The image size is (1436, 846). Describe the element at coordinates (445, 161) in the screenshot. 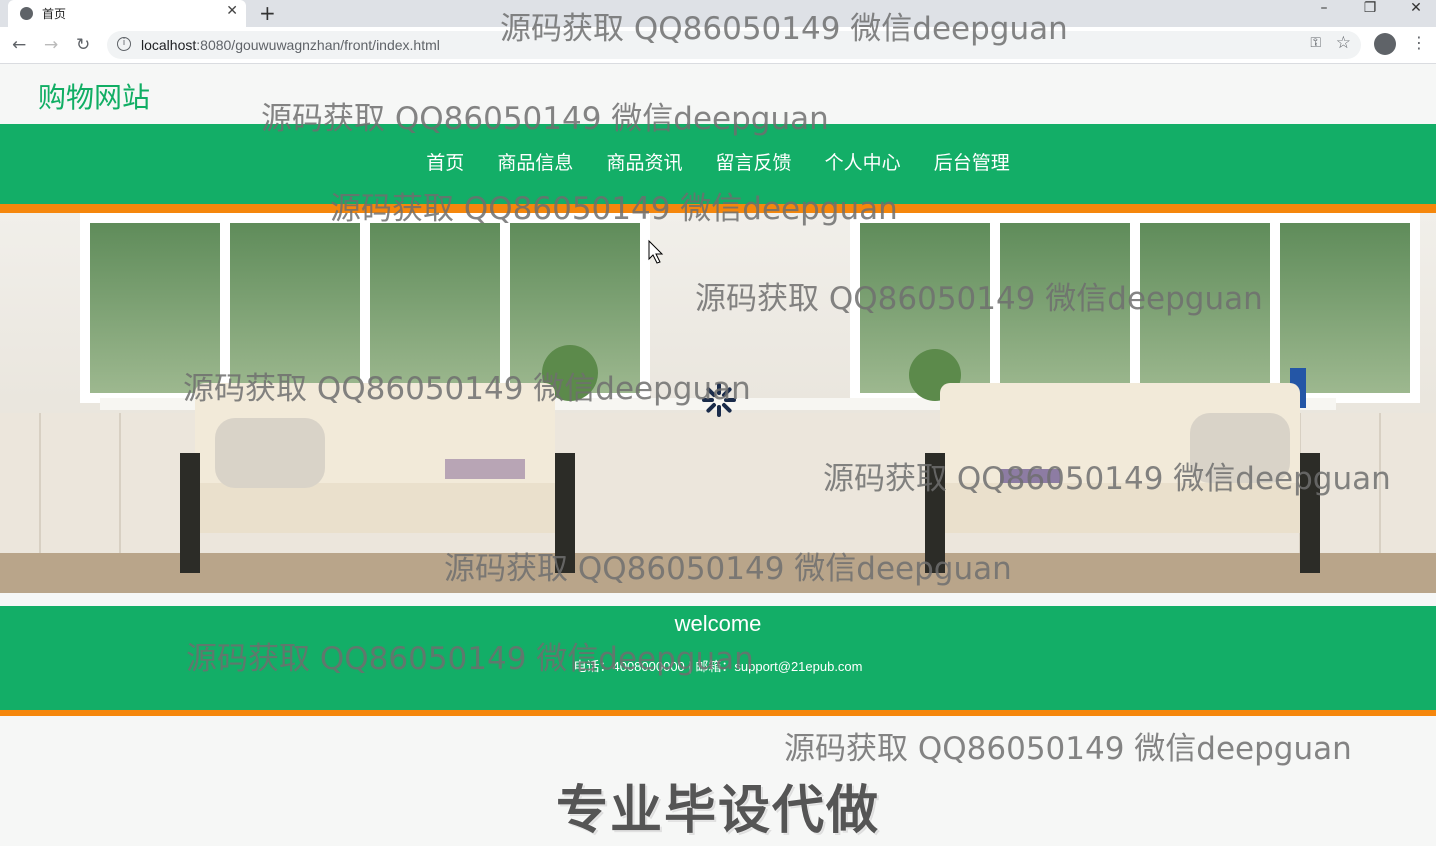

I see `nav-item-home: 首页` at that location.